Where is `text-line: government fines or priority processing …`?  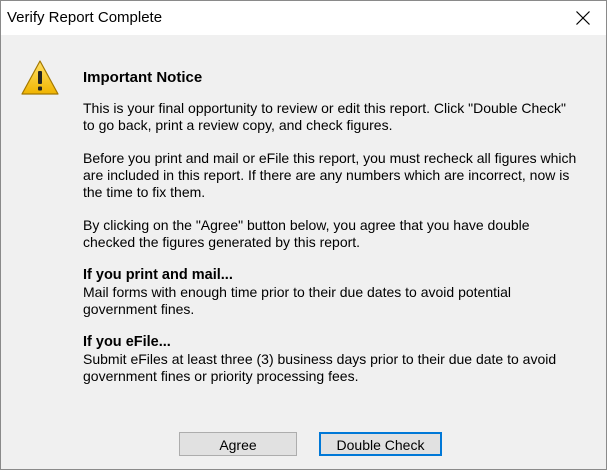 text-line: government fines or priority processing … is located at coordinates (221, 376).